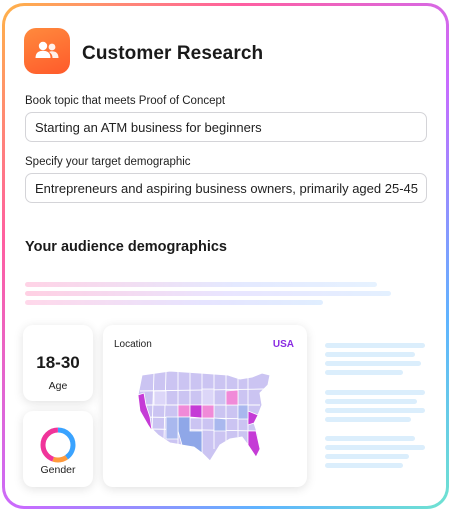 The height and width of the screenshot is (512, 453). I want to click on page-title: Customer Research, so click(173, 53).